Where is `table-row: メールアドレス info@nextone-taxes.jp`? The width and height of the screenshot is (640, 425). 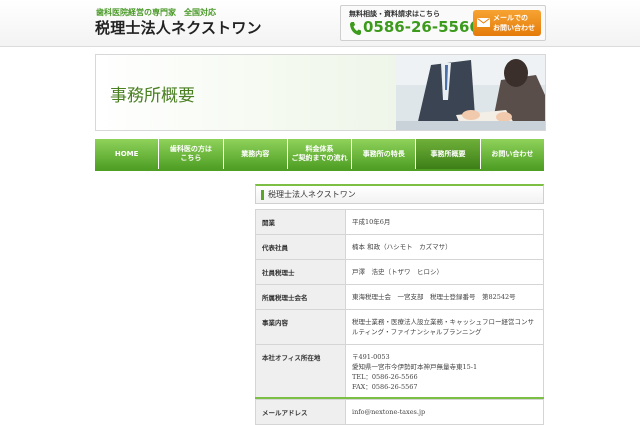
table-row: メールアドレス info@nextone-taxes.jp is located at coordinates (399, 412).